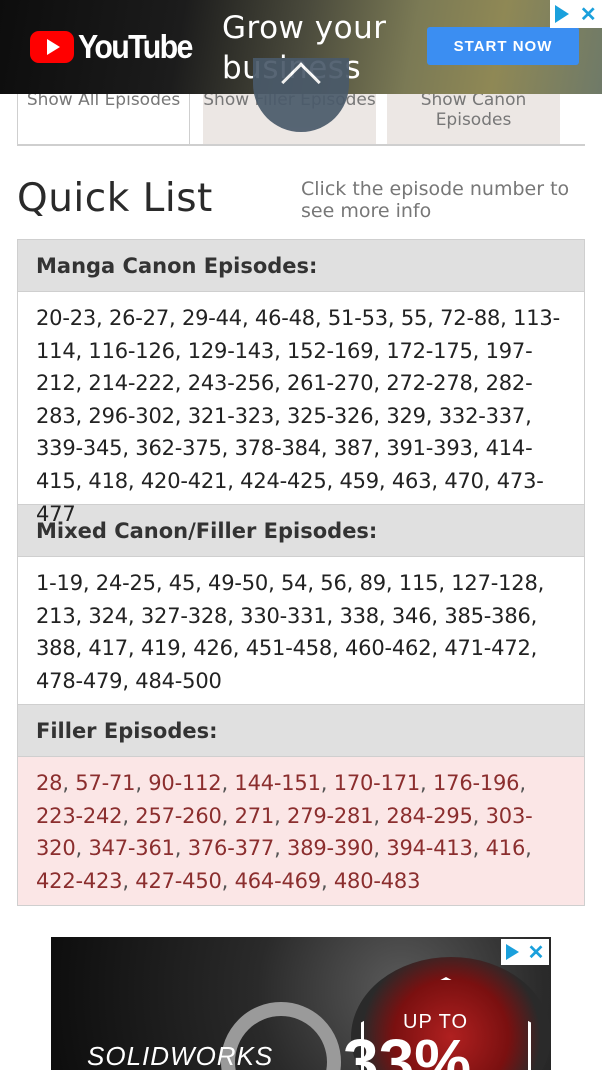 The image size is (602, 1070). I want to click on tab-show-all-episodes: Show All Episodes, so click(103, 120).